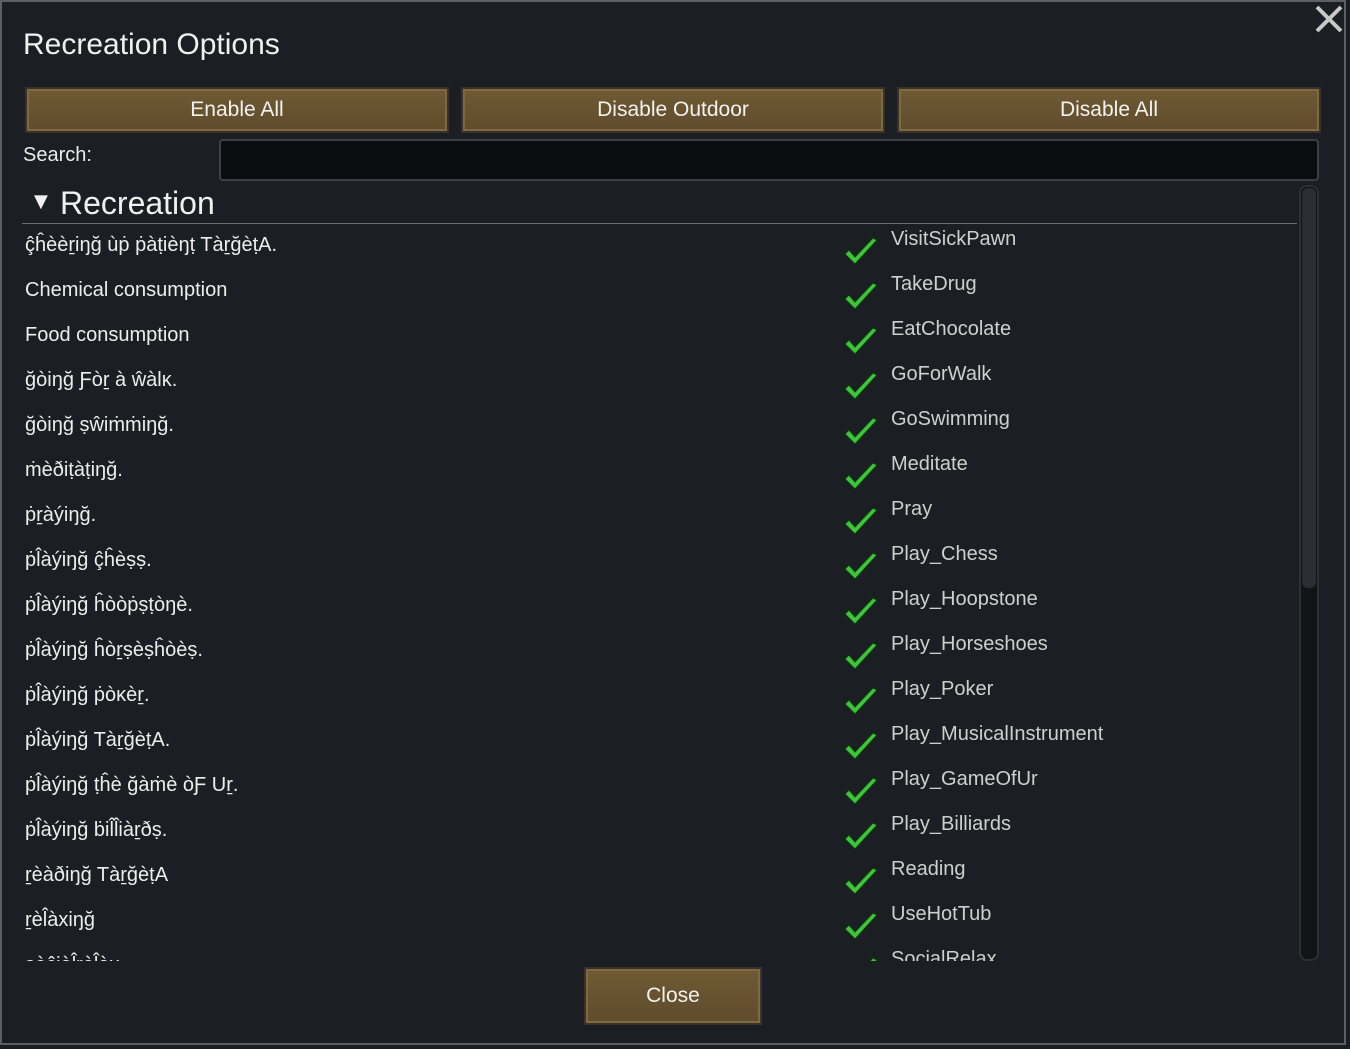  I want to click on close-x-icon, so click(1329, 19).